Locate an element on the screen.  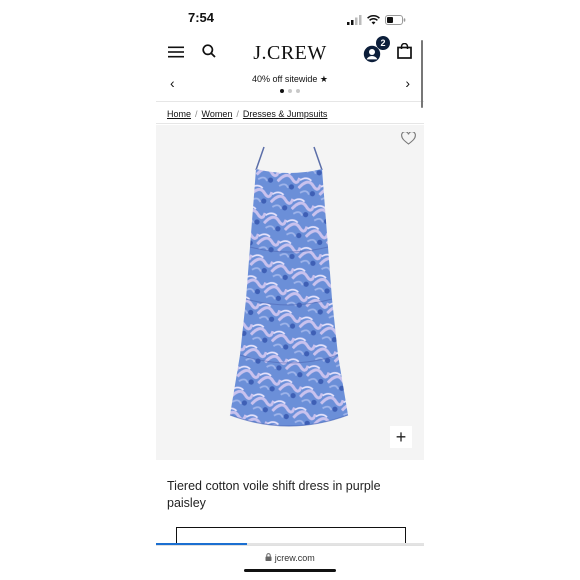
carousel-dots is located at coordinates (290, 91).